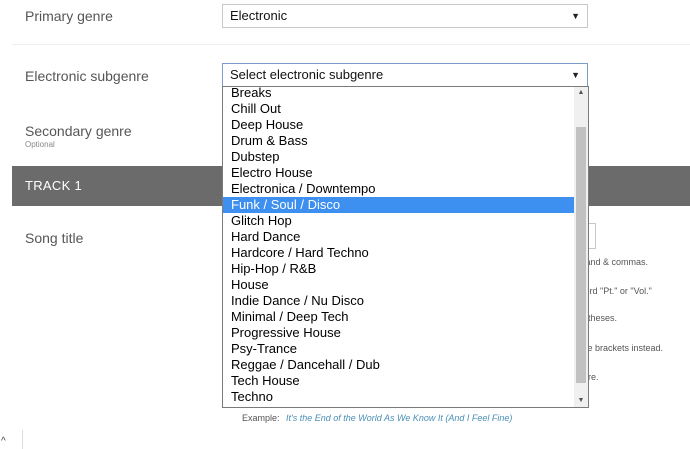 The height and width of the screenshot is (449, 690). What do you see at coordinates (69, 16) in the screenshot?
I see `primary-genre-label: Primary genre` at bounding box center [69, 16].